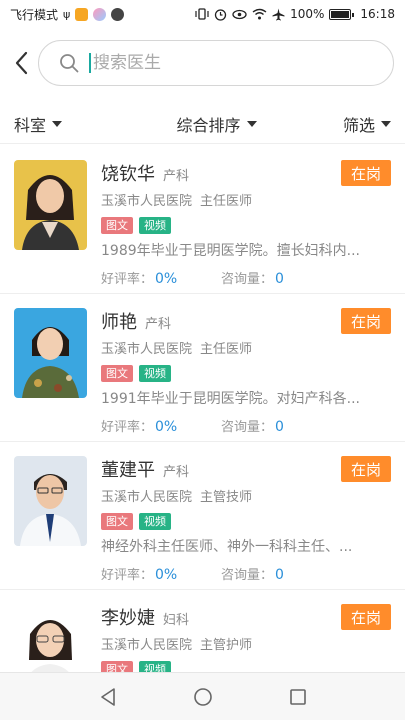 The image size is (405, 720). Describe the element at coordinates (209, 63) in the screenshot. I see `search-input` at that location.